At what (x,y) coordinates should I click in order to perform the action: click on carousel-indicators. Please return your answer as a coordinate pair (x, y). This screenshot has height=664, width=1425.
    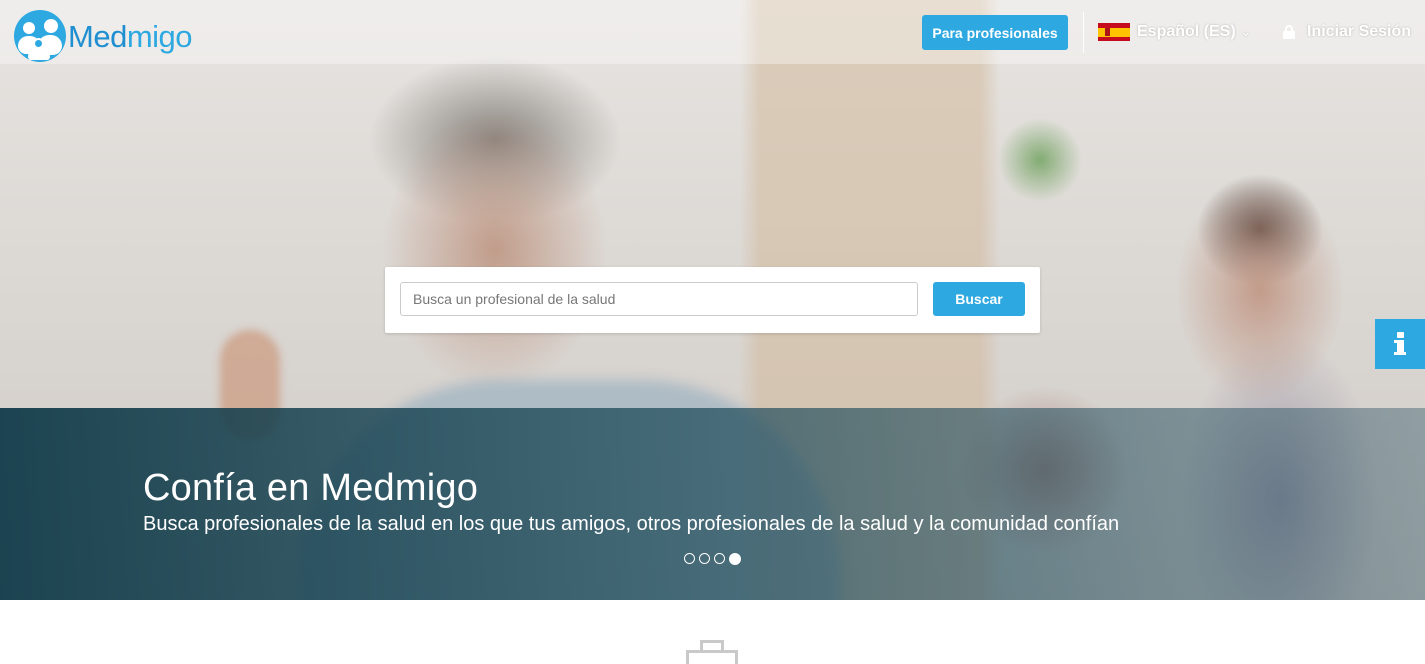
    Looking at the image, I should click on (712, 559).